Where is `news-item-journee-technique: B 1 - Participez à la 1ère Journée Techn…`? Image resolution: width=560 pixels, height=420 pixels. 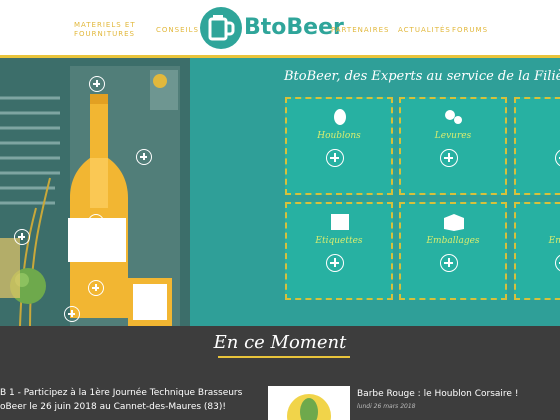
news-item-journee-technique: B 1 - Participez à la 1ère Journée Techn… is located at coordinates (130, 400).